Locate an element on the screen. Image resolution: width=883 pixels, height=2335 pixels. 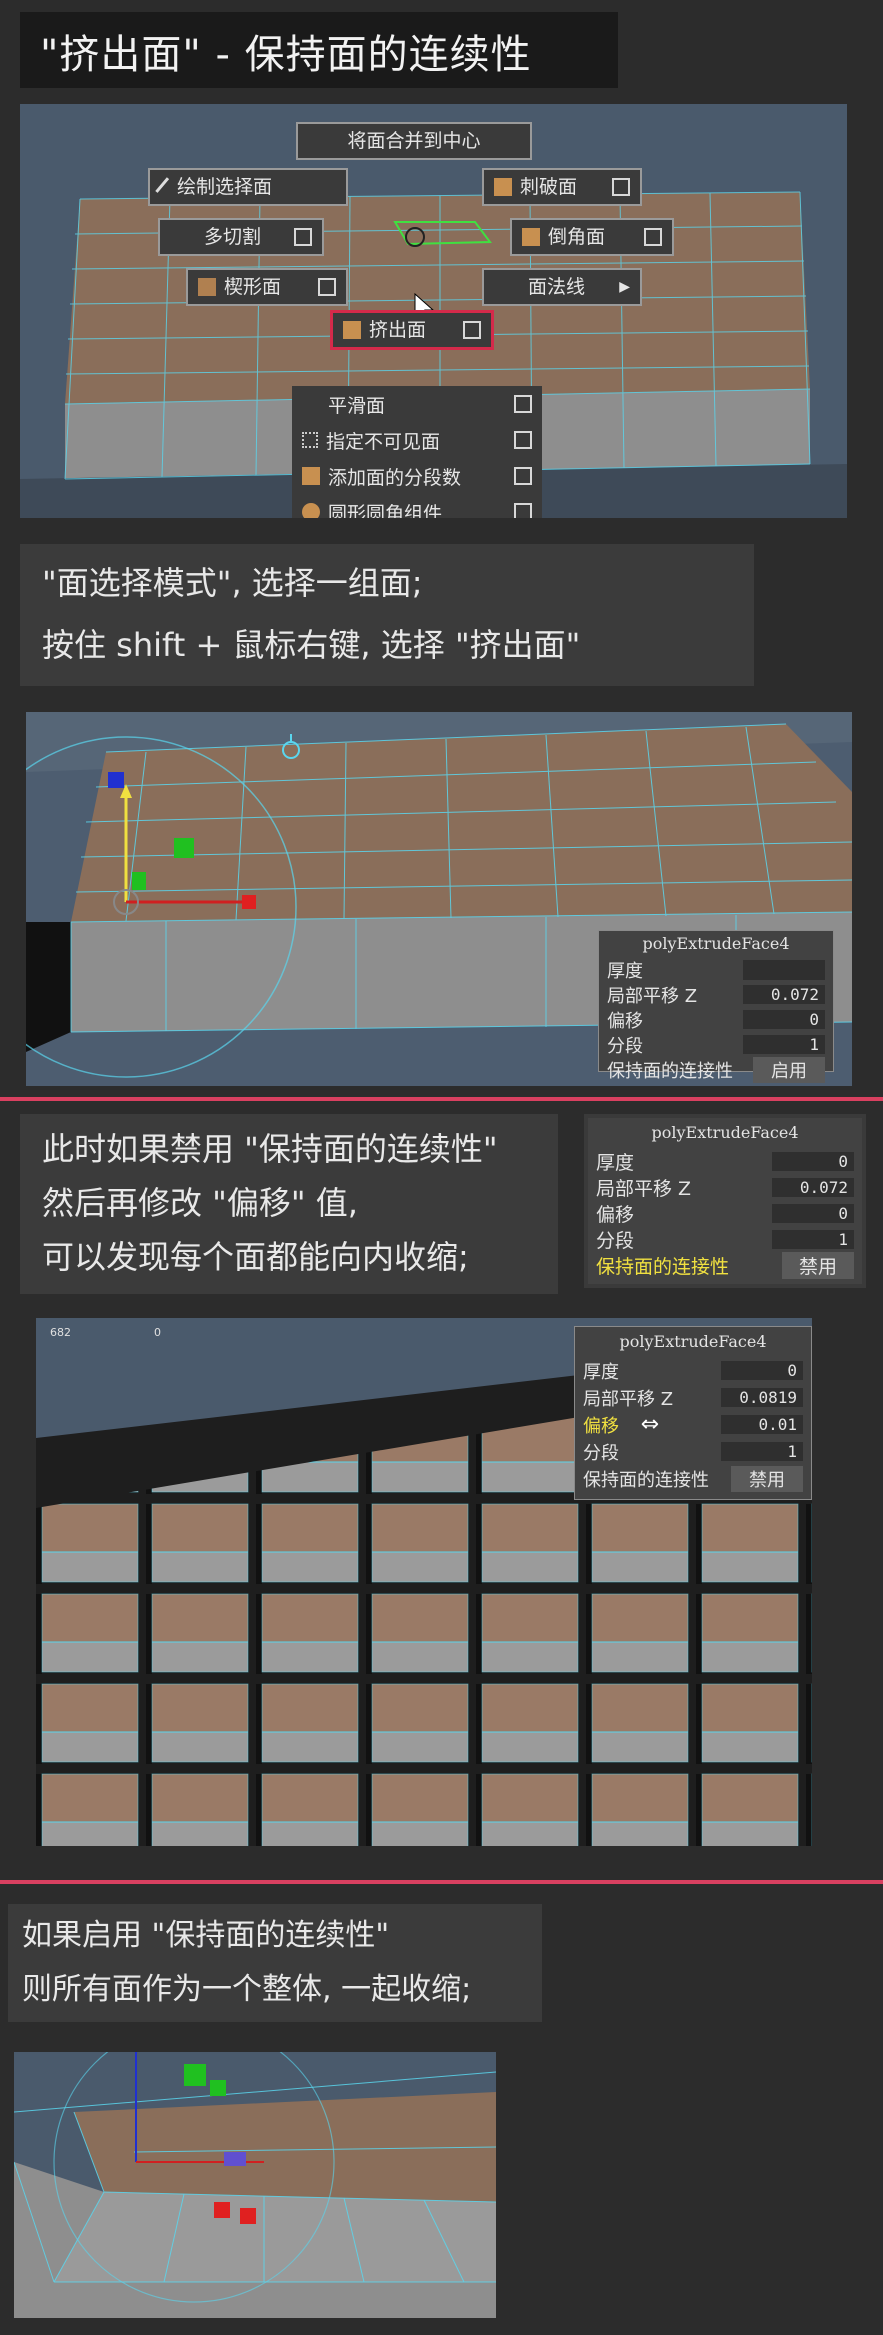
screenshot-faces-shrink-together is located at coordinates (255, 2185).